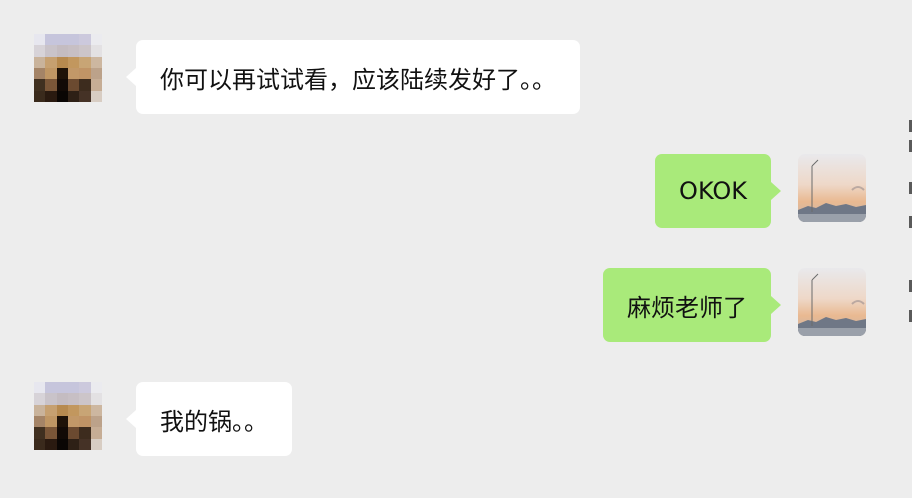  I want to click on message-bubble-outgoing: OKOK, so click(718, 191).